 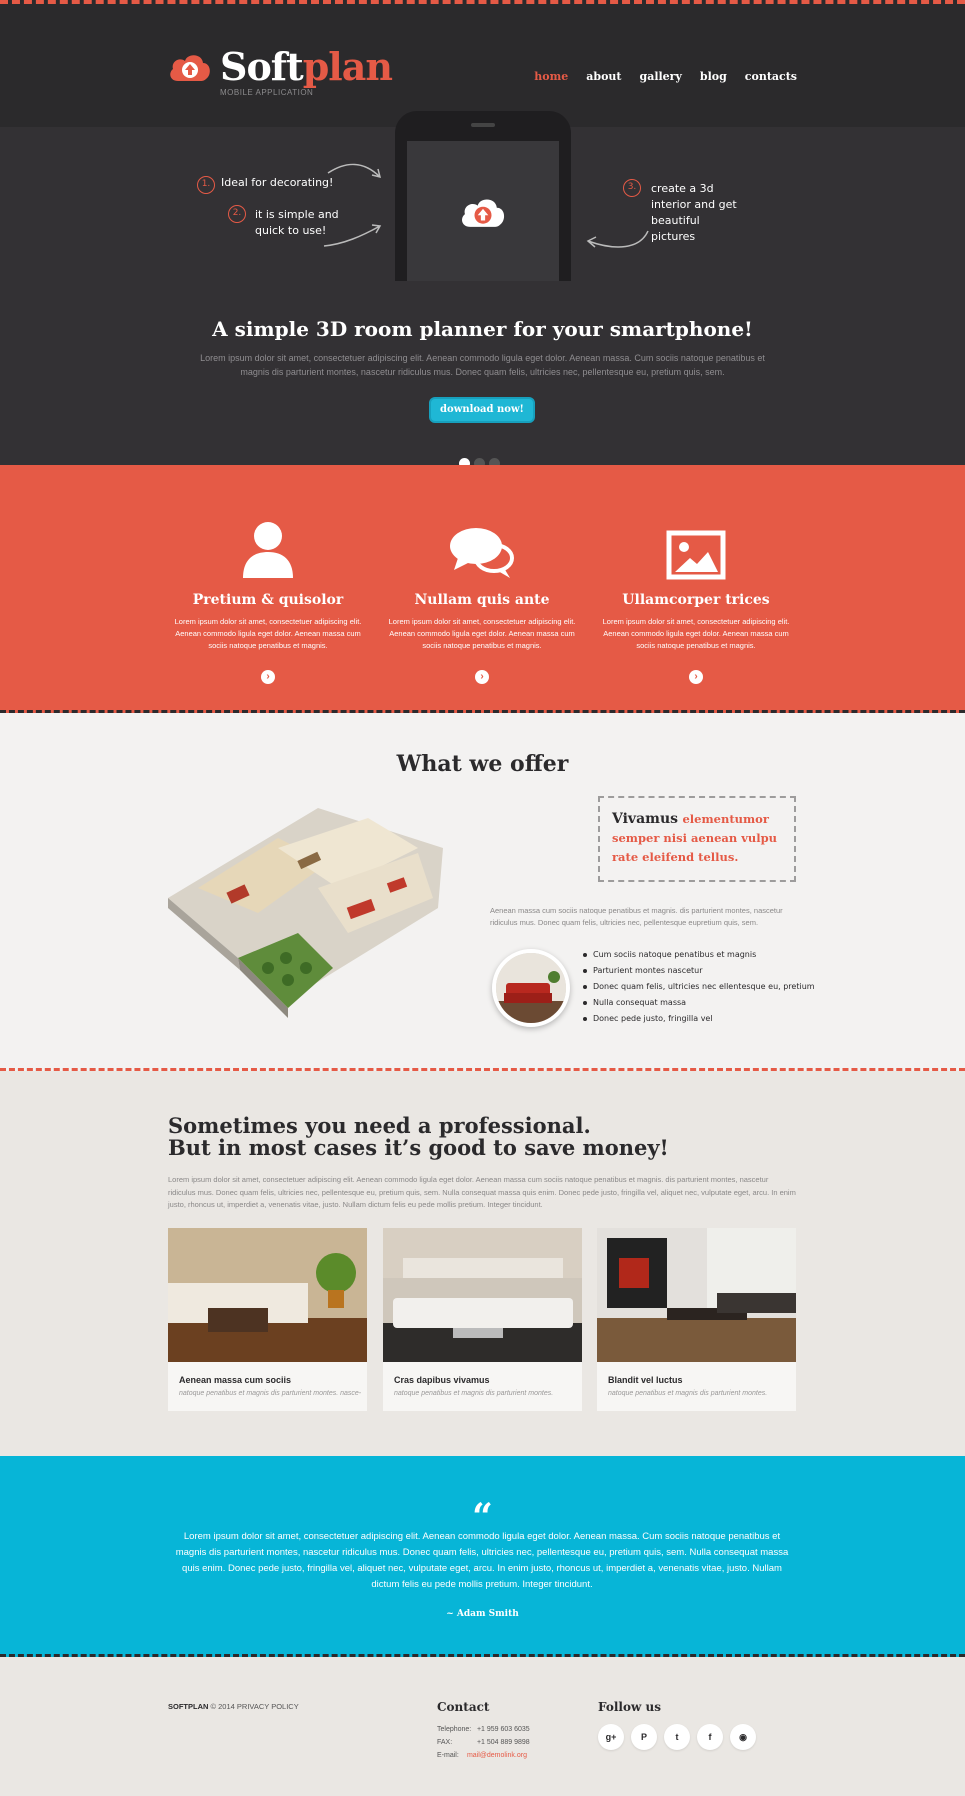 What do you see at coordinates (645, 819) in the screenshot?
I see `quote-lead: Vivamus` at bounding box center [645, 819].